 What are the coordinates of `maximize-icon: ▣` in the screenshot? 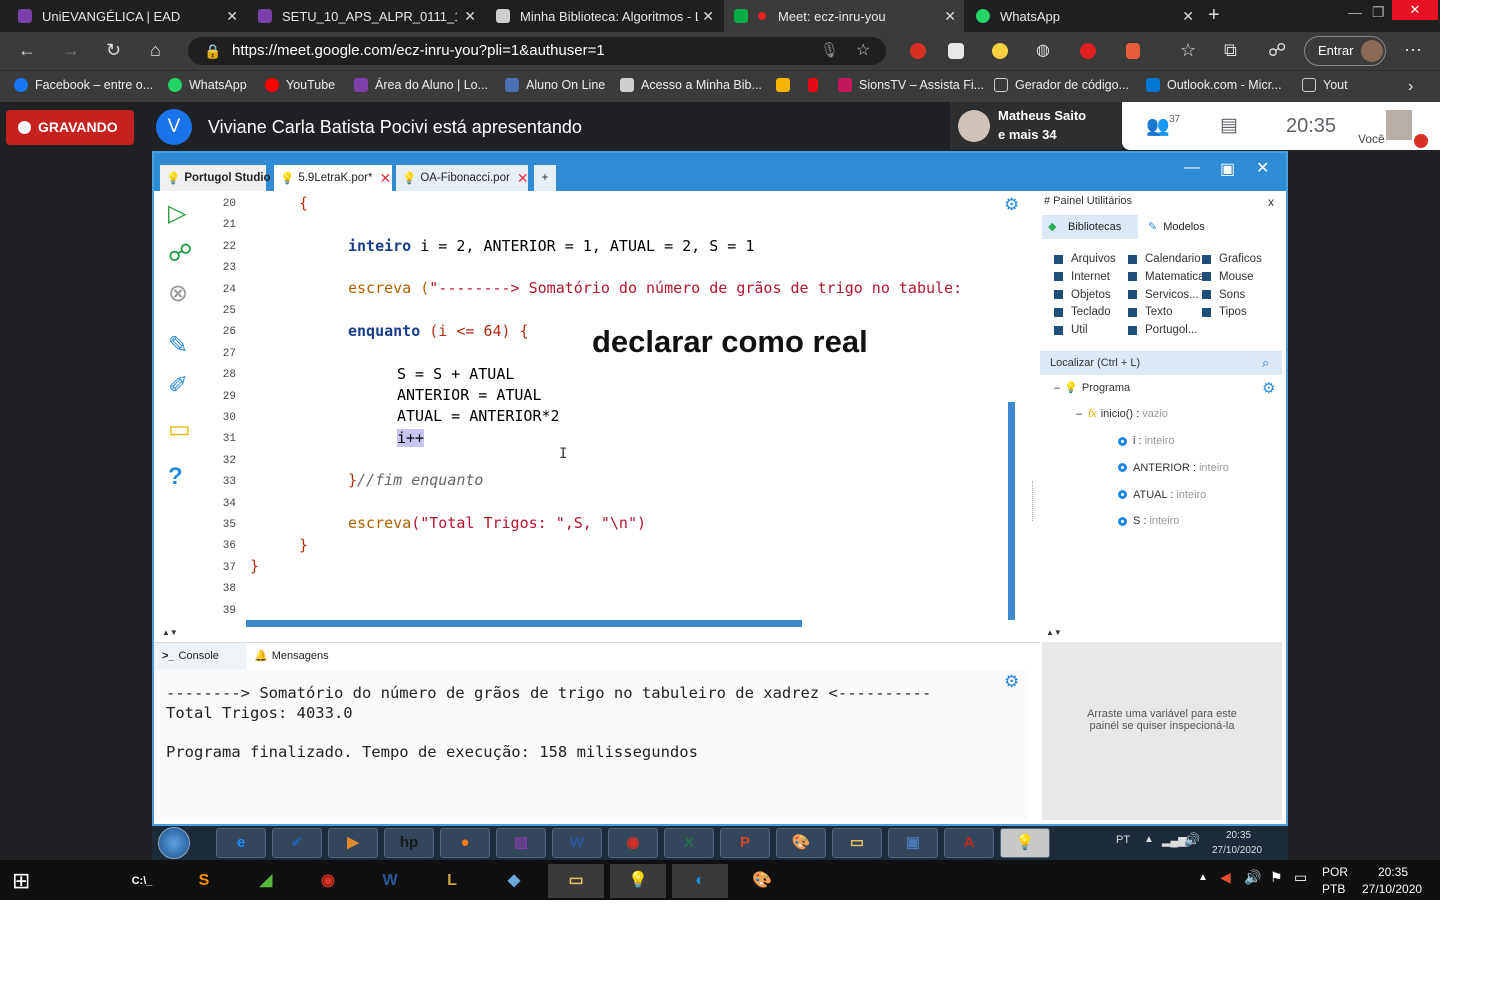 It's located at (1227, 169).